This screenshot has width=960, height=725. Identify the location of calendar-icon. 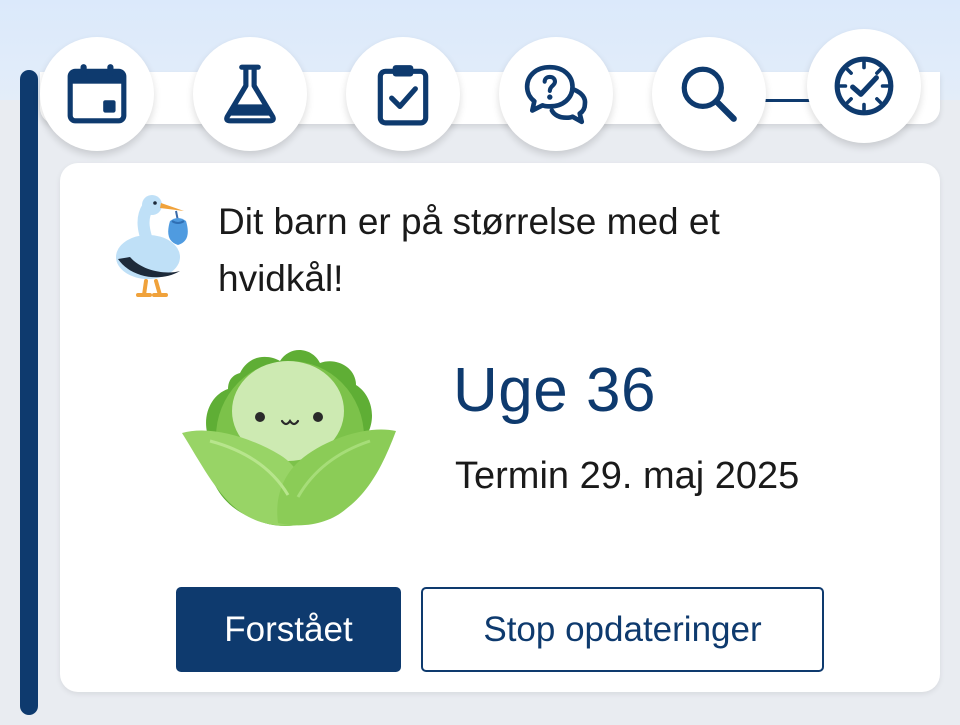
(97, 94).